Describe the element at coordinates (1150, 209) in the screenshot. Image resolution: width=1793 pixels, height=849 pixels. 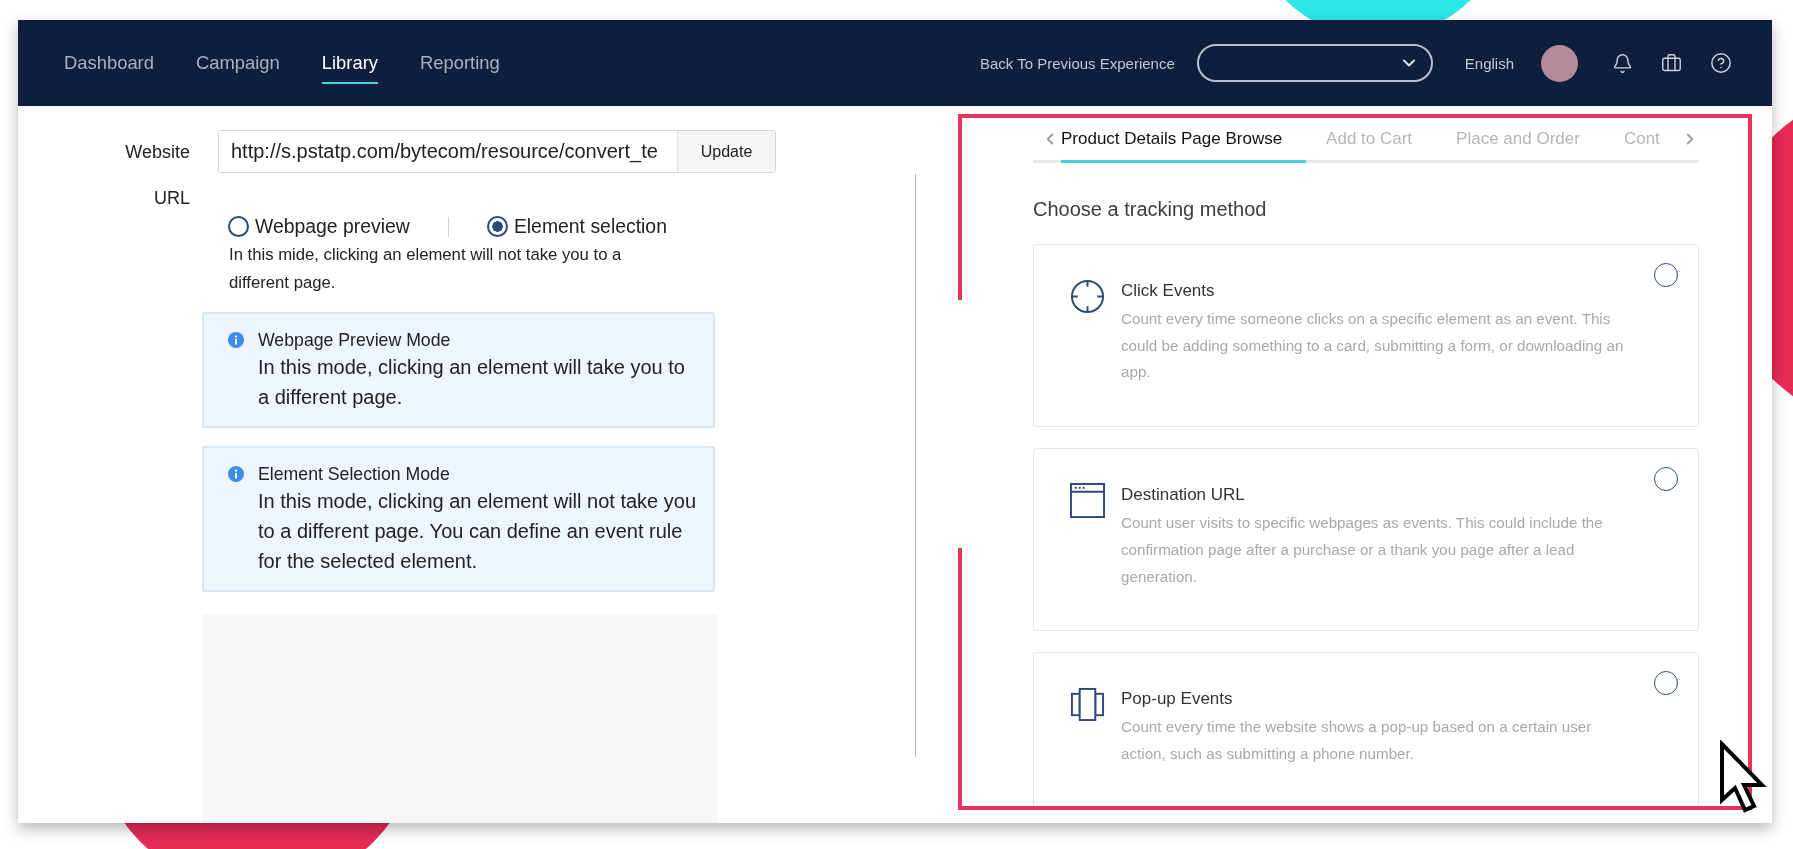
I see `section-heading: Choose a tracking method` at that location.